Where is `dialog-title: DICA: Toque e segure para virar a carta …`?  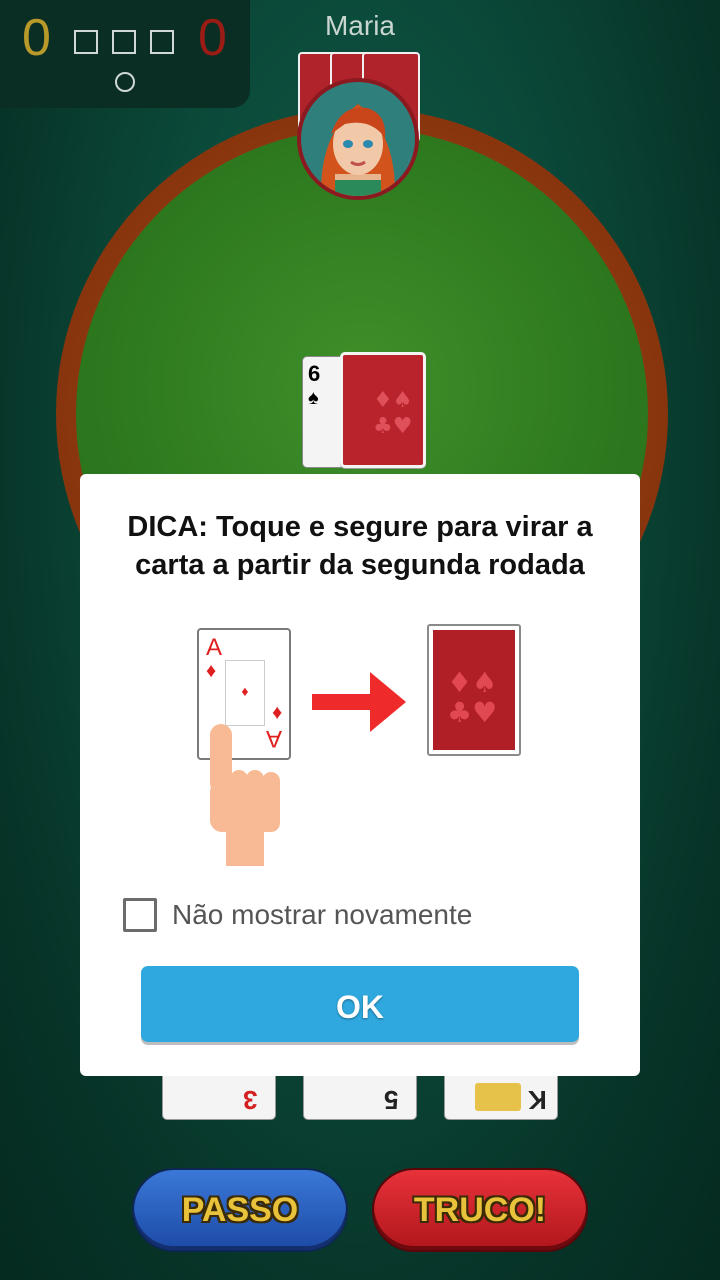 dialog-title: DICA: Toque e segure para virar a carta … is located at coordinates (360, 546).